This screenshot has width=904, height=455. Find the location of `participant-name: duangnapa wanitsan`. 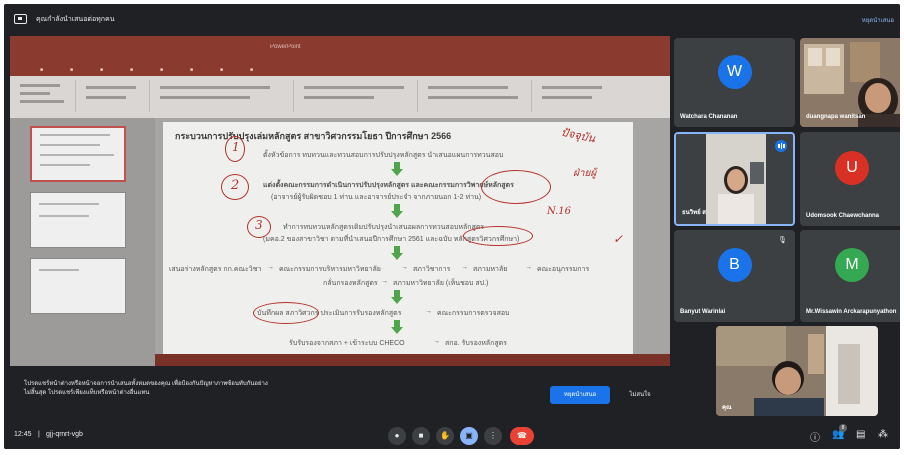

participant-name: duangnapa wanitsan is located at coordinates (836, 117).